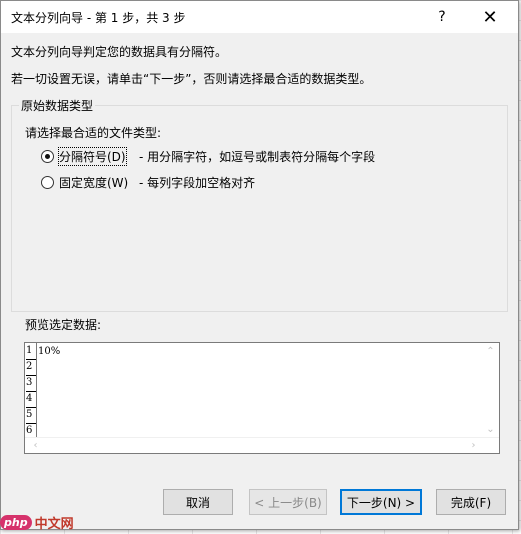 This screenshot has width=521, height=534. What do you see at coordinates (54, 524) in the screenshot?
I see `watermark-text: 中文网` at bounding box center [54, 524].